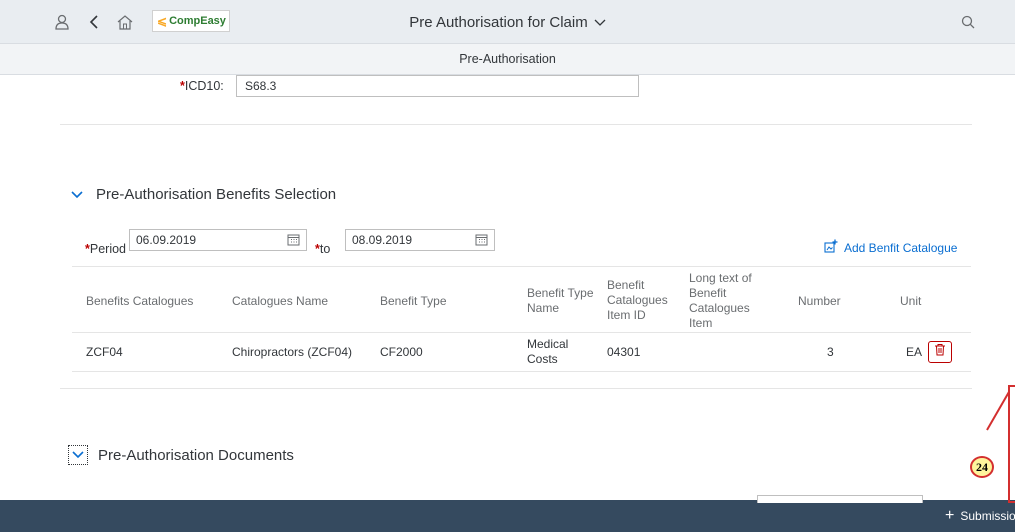 The image size is (1015, 532). Describe the element at coordinates (637, 300) in the screenshot. I see `column-header: Benefit Catalogues Item ID` at that location.